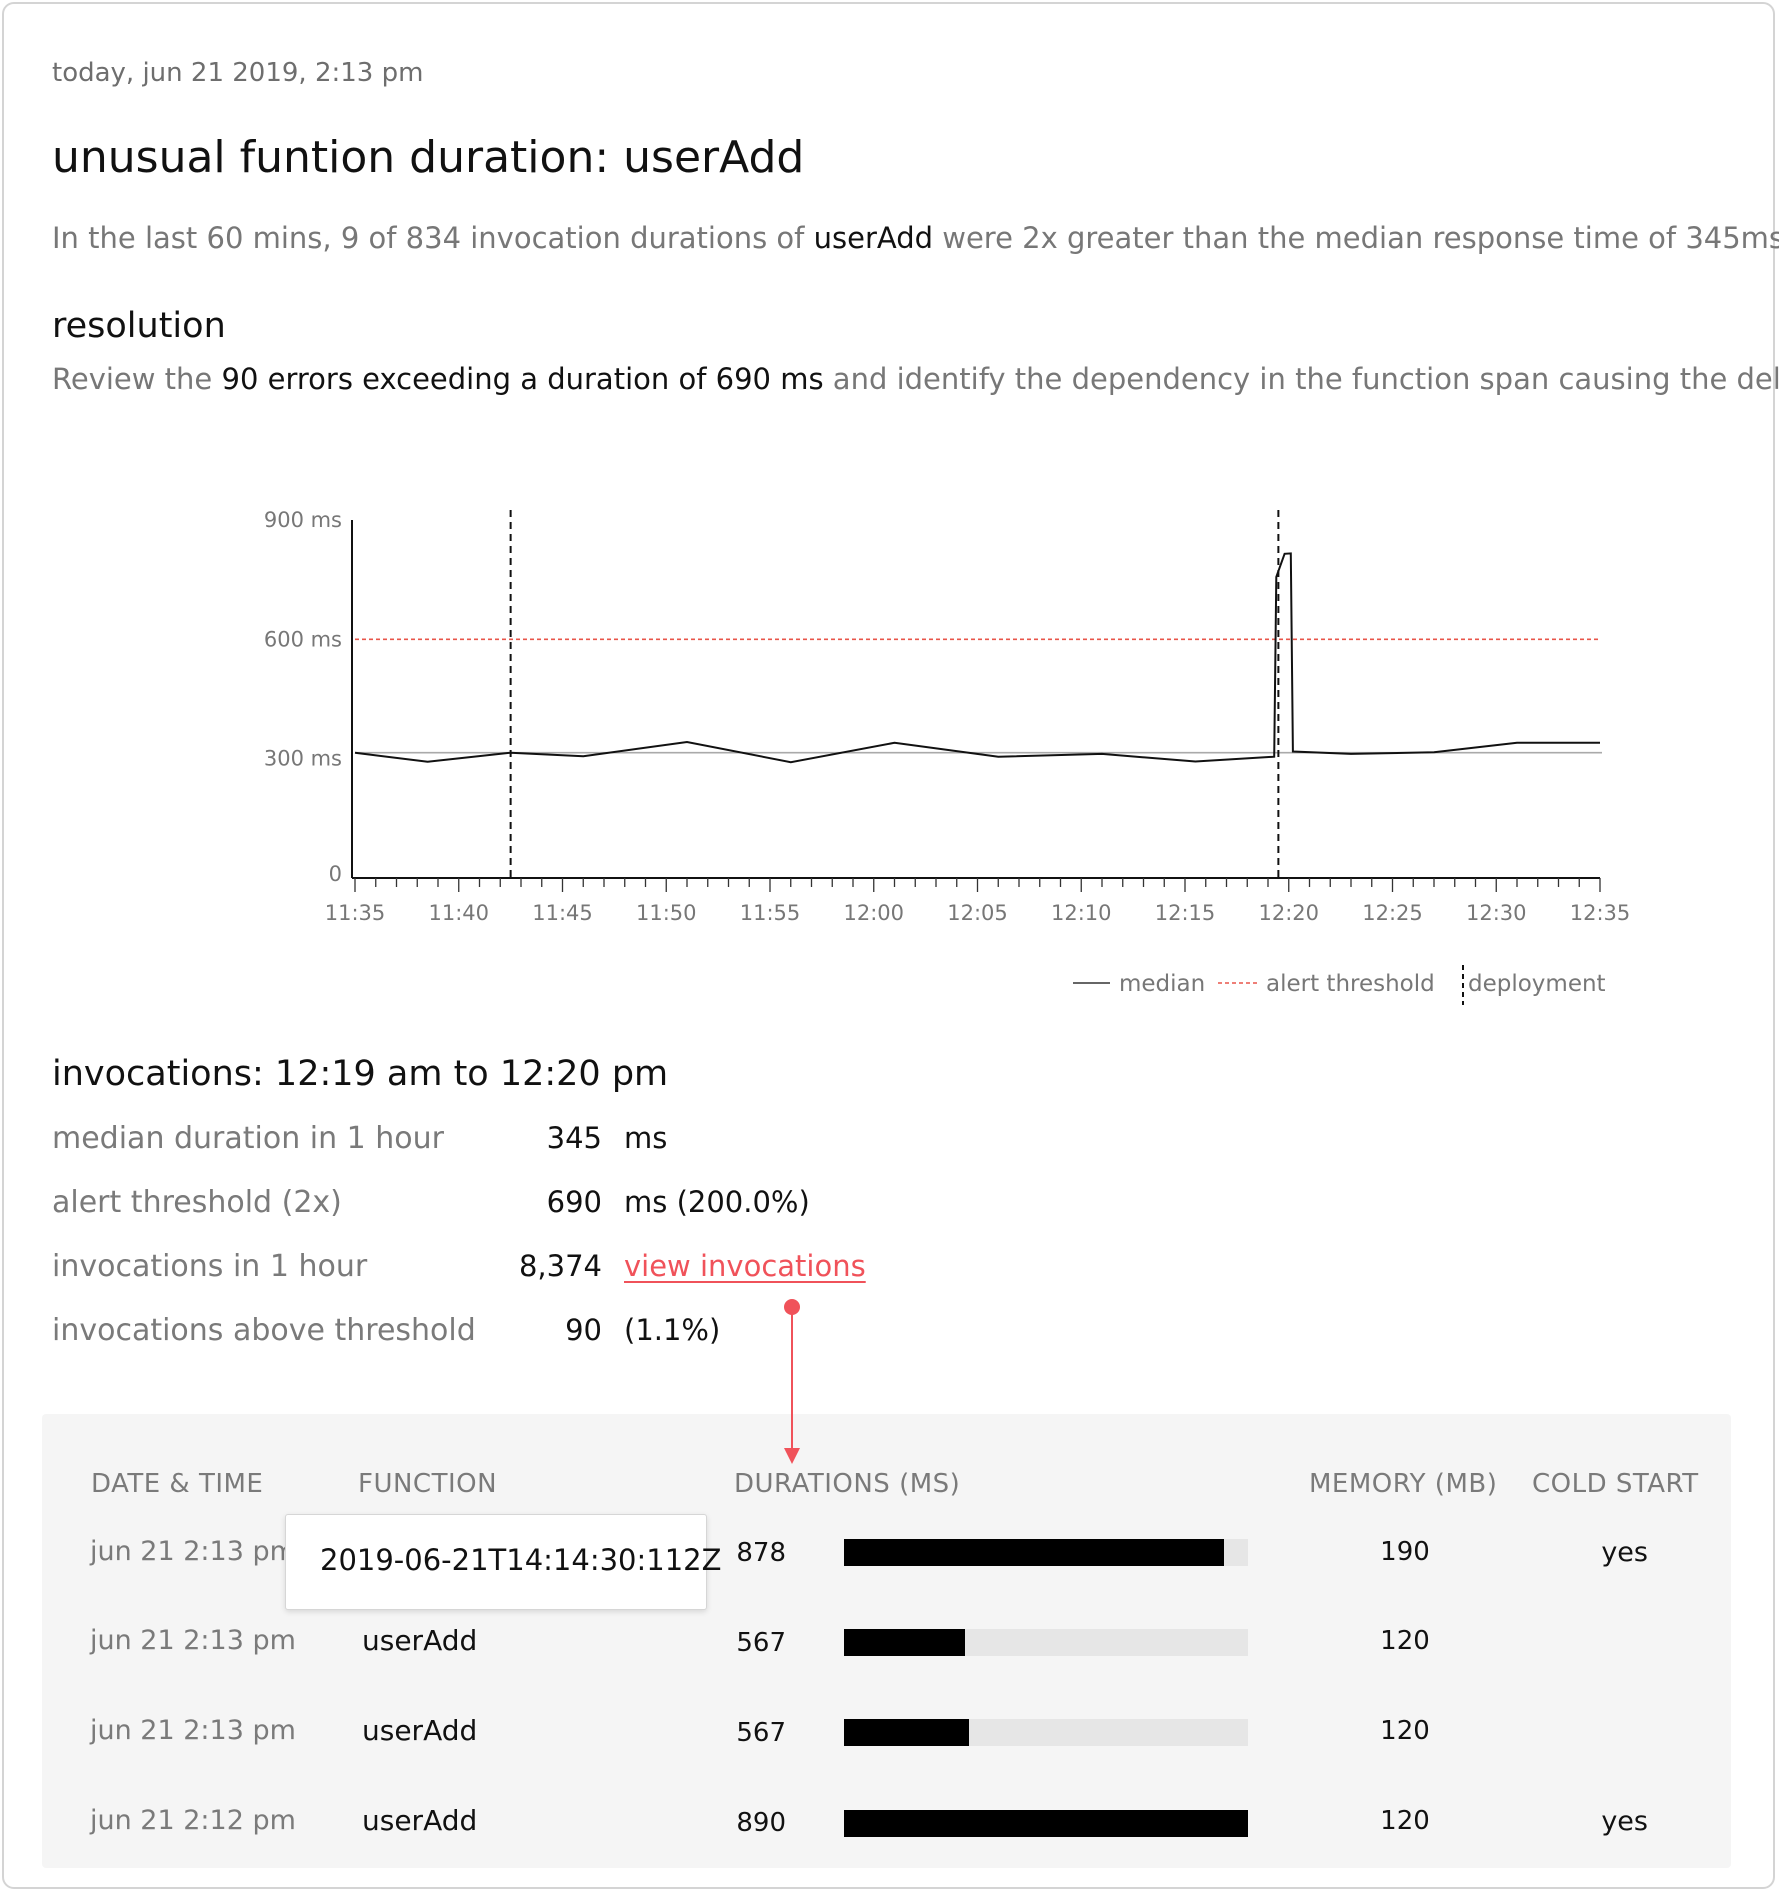 This screenshot has width=1779, height=1893. Describe the element at coordinates (1405, 1552) in the screenshot. I see `row-0-memory: 190` at that location.